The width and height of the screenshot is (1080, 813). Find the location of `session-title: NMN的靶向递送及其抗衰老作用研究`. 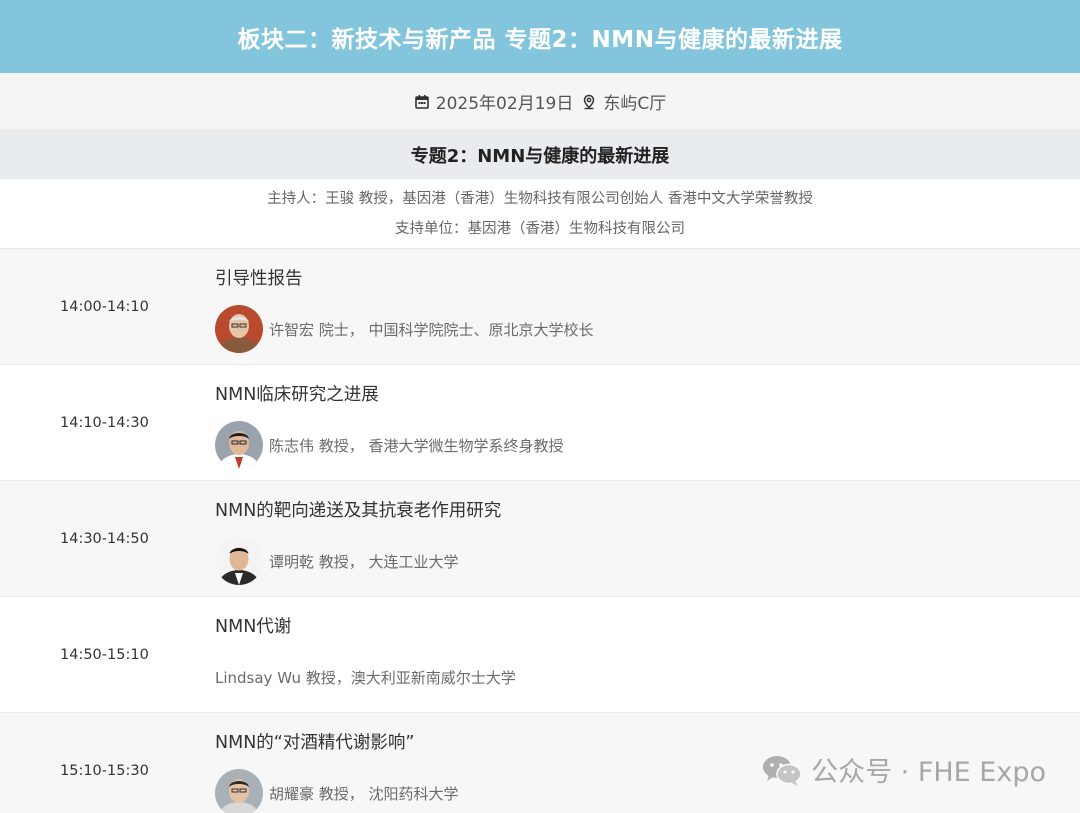

session-title: NMN的靶向递送及其抗衰老作用研究 is located at coordinates (358, 511).